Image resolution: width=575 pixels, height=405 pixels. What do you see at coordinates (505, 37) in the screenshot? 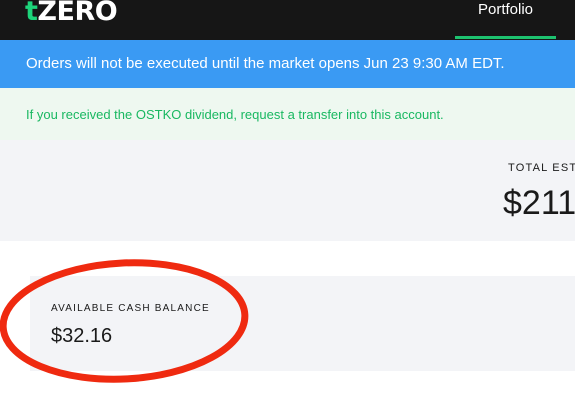
I see `active-tab-indicator` at bounding box center [505, 37].